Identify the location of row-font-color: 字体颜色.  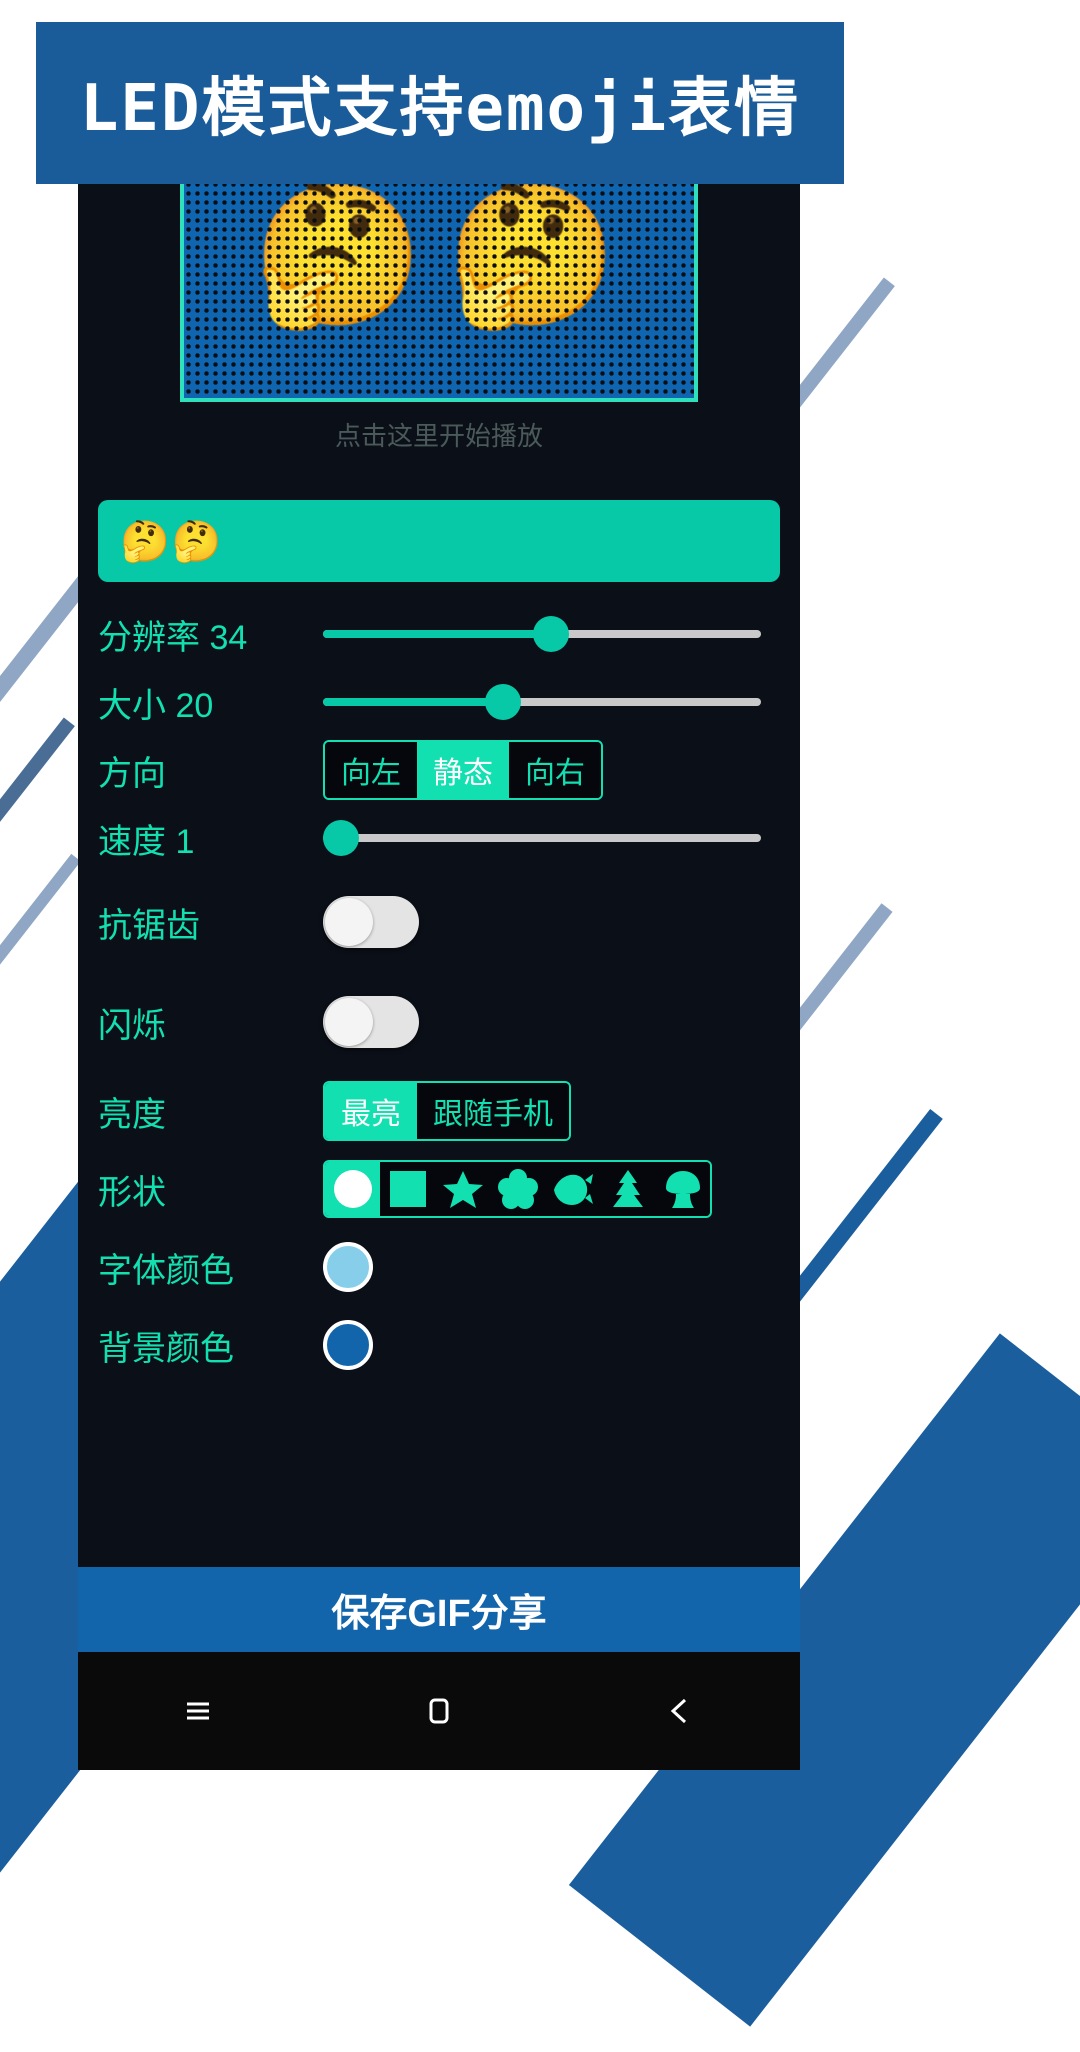
(439, 1267).